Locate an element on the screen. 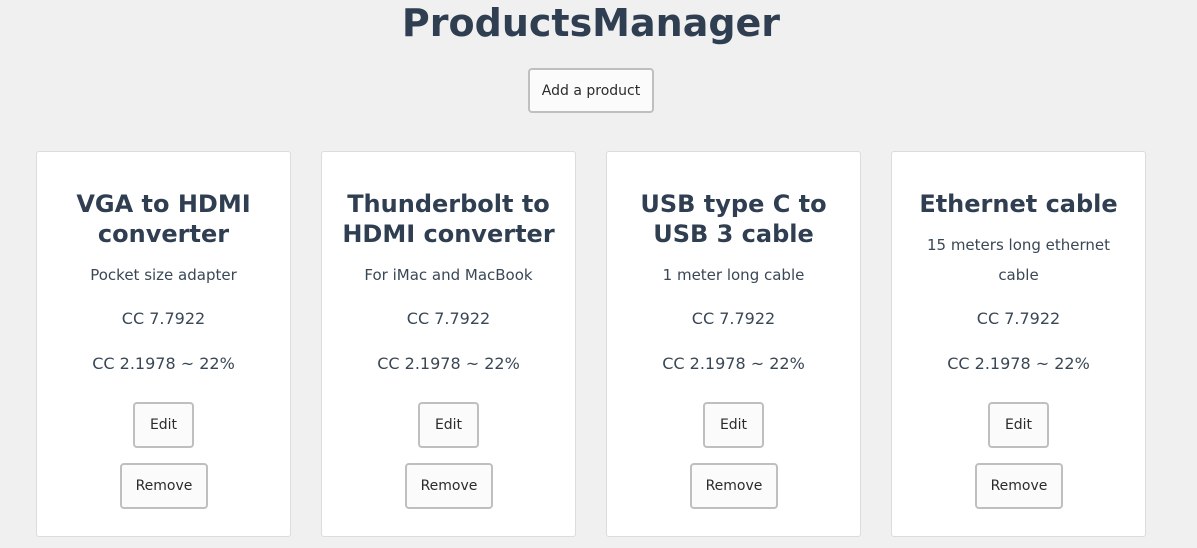  product-name: VGA to HDMI converter is located at coordinates (163, 219).